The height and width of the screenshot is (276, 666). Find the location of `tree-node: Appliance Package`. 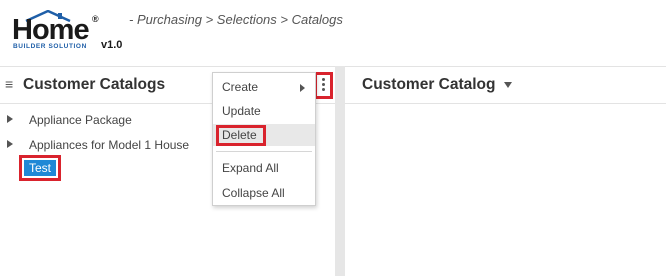

tree-node: Appliance Package is located at coordinates (105, 120).